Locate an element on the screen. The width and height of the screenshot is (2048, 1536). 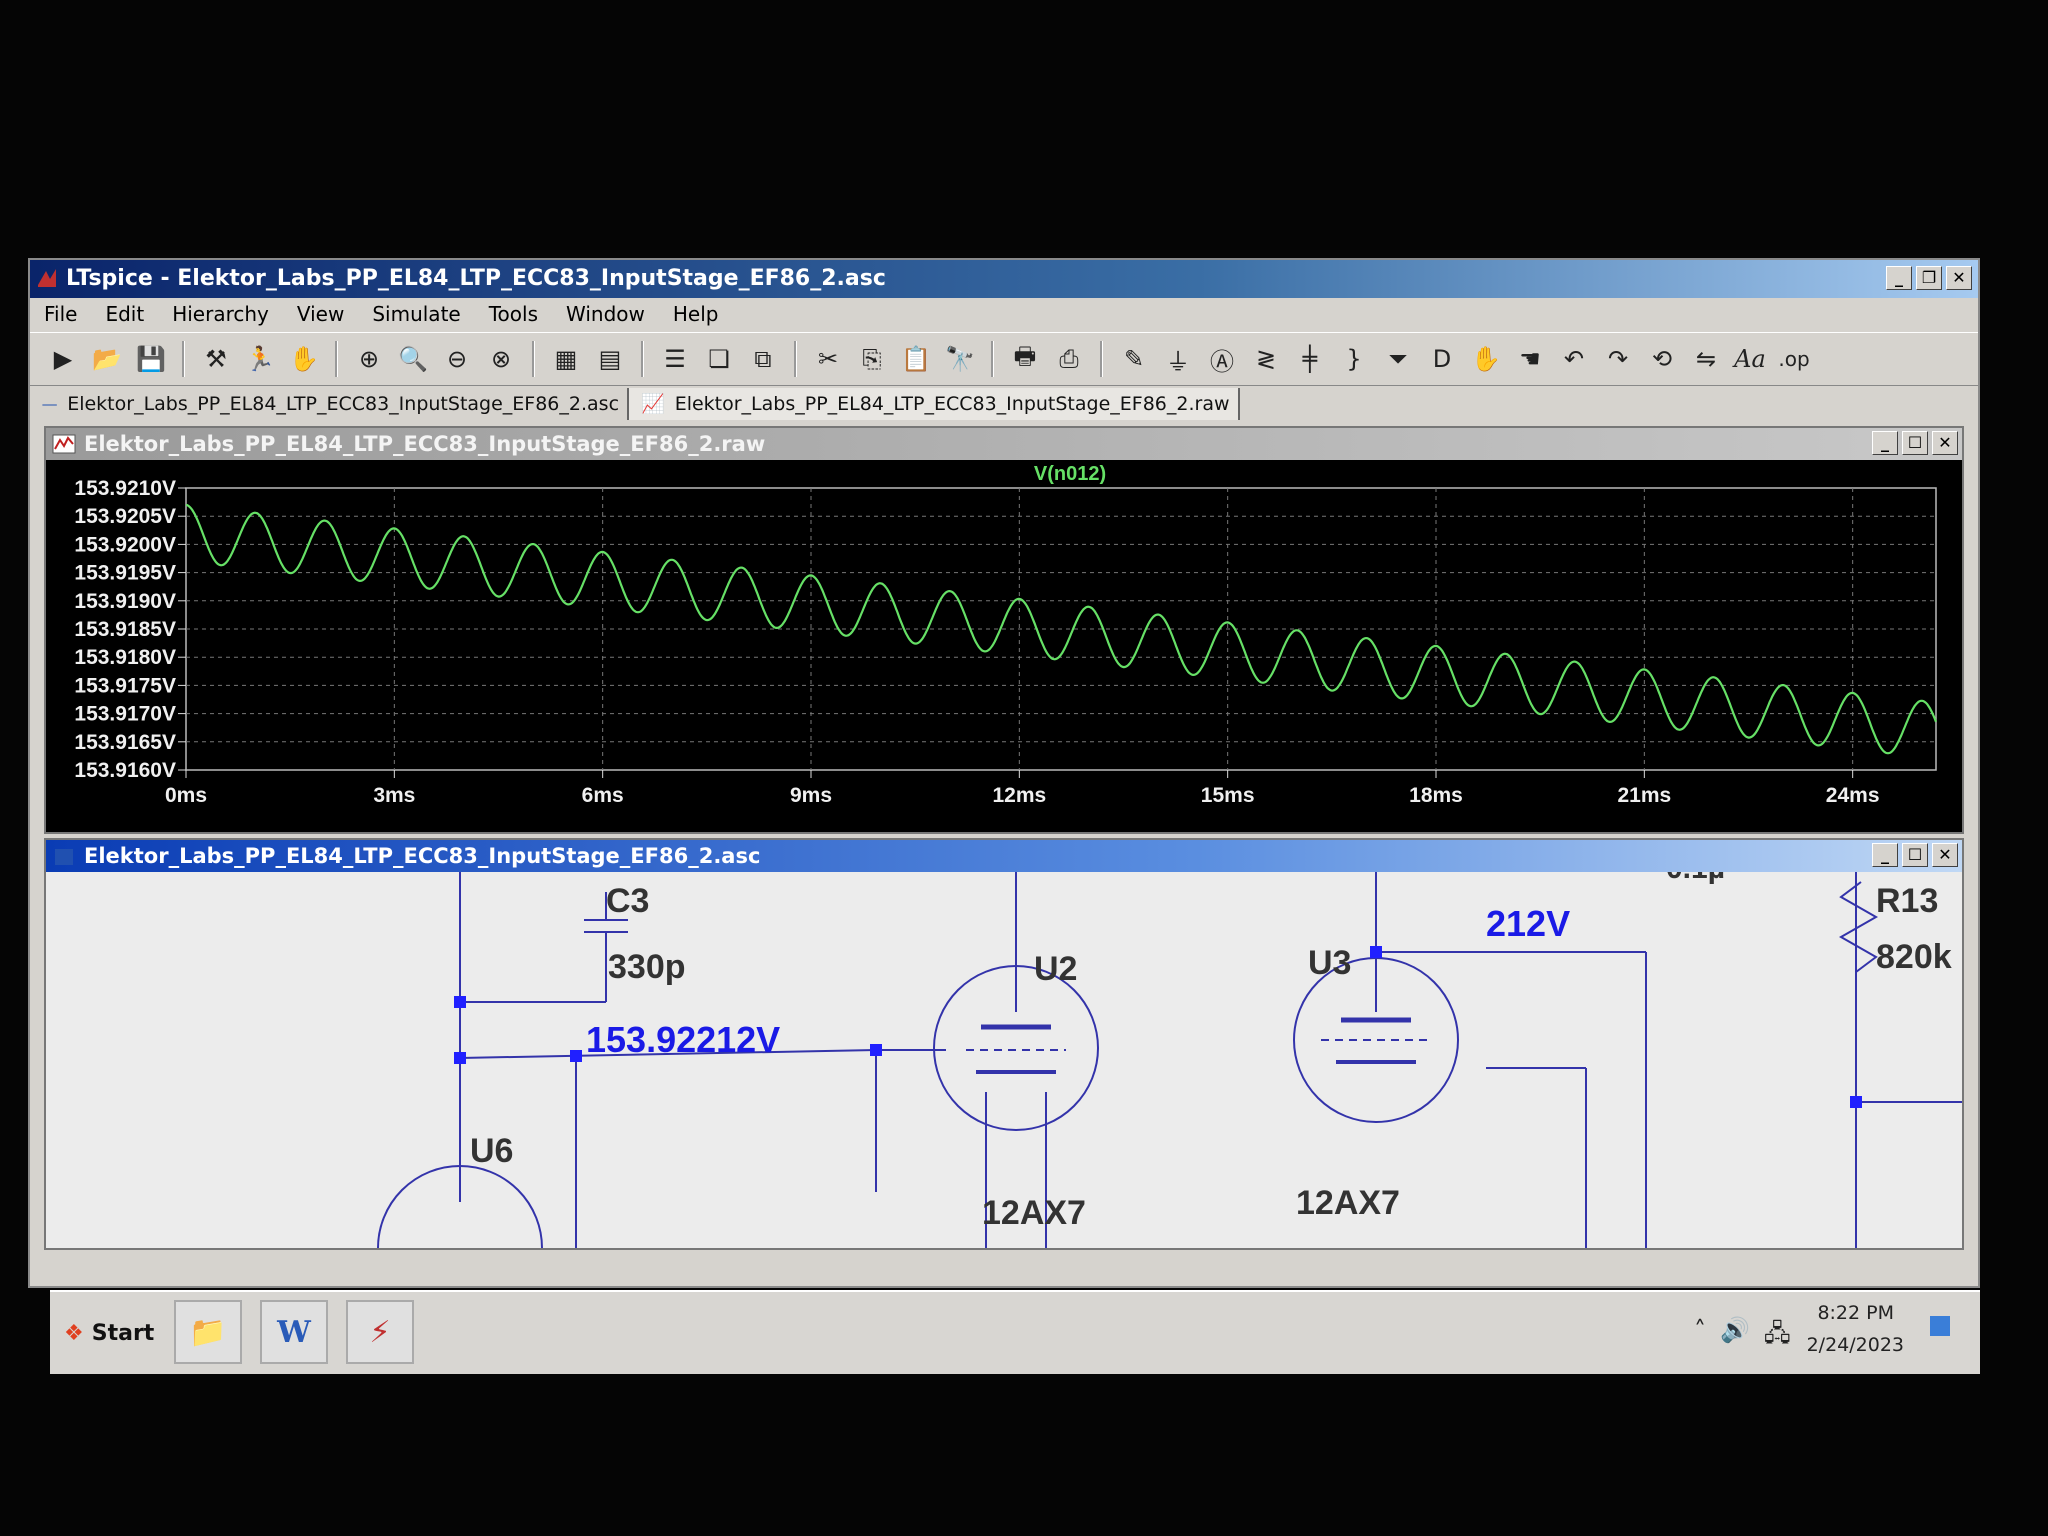
menu-view: View is located at coordinates (320, 314).